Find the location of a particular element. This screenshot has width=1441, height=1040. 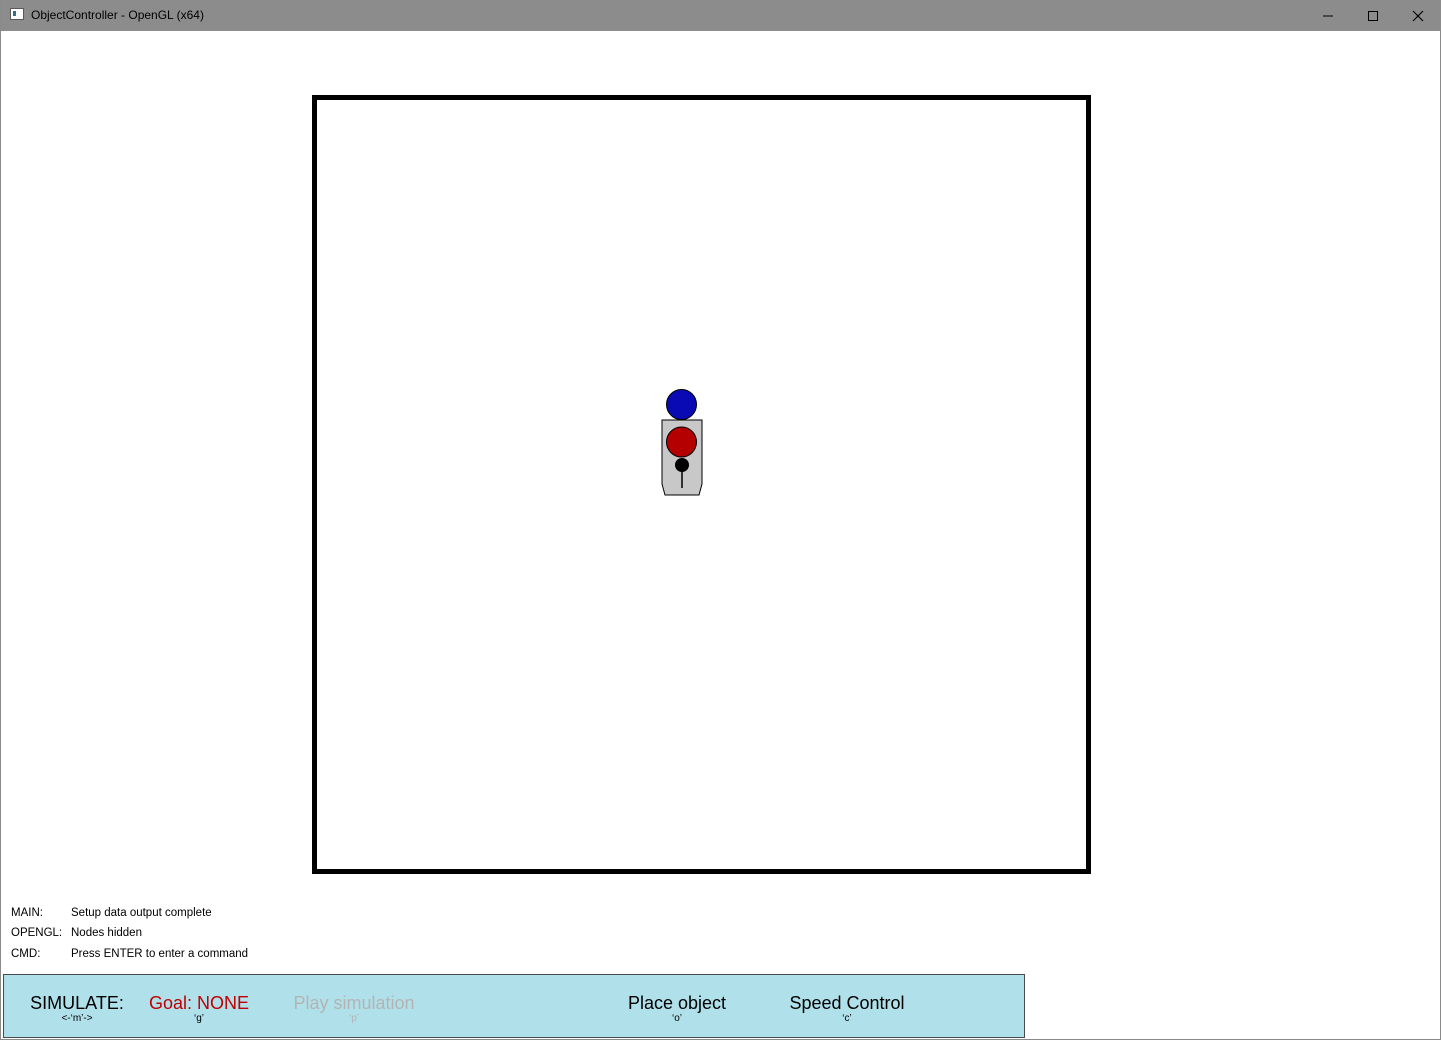

menu-label: Play simulation is located at coordinates (354, 1003).